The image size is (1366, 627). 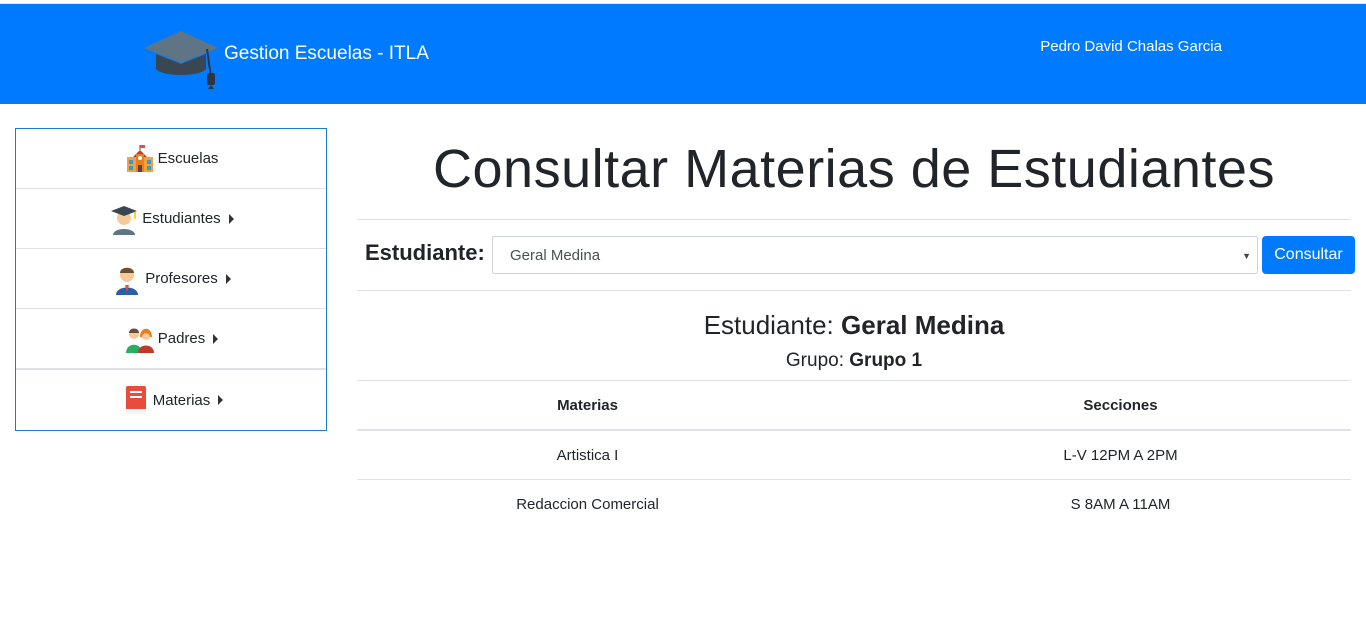 I want to click on school-building-icon, so click(x=139, y=158).